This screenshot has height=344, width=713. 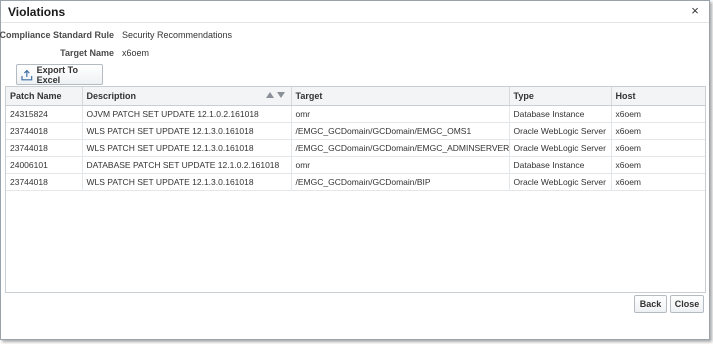 I want to click on cell-patch-name: 24006101, so click(x=44, y=165).